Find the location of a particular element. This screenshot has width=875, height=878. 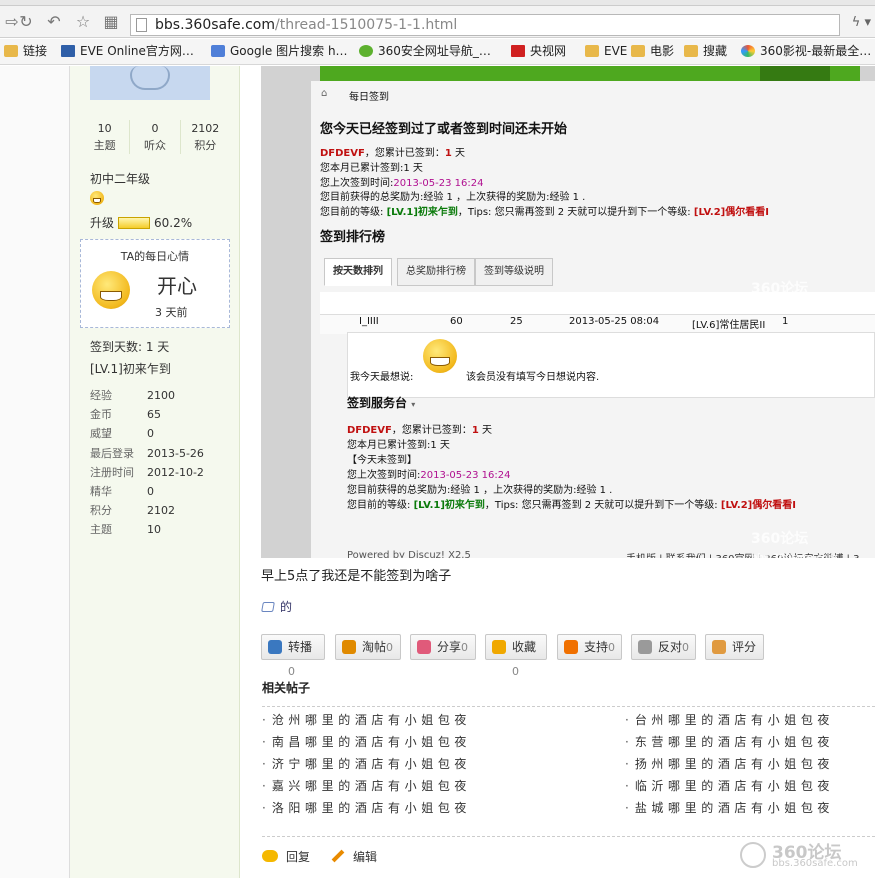

shot-s-line3: 您上次签到时间:2013-05-23 16:24 is located at coordinates (429, 473).